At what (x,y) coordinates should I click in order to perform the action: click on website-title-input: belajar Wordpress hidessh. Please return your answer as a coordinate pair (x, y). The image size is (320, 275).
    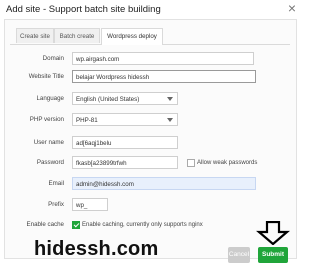
    Looking at the image, I should click on (164, 76).